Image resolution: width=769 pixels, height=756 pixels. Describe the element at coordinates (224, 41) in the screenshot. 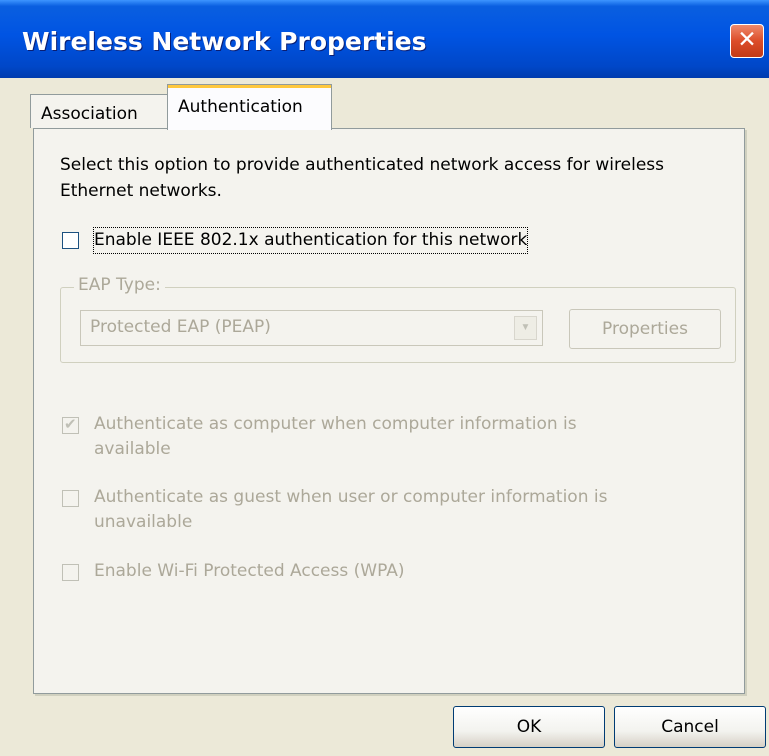

I see `window-title: Wireless Network Properties` at that location.